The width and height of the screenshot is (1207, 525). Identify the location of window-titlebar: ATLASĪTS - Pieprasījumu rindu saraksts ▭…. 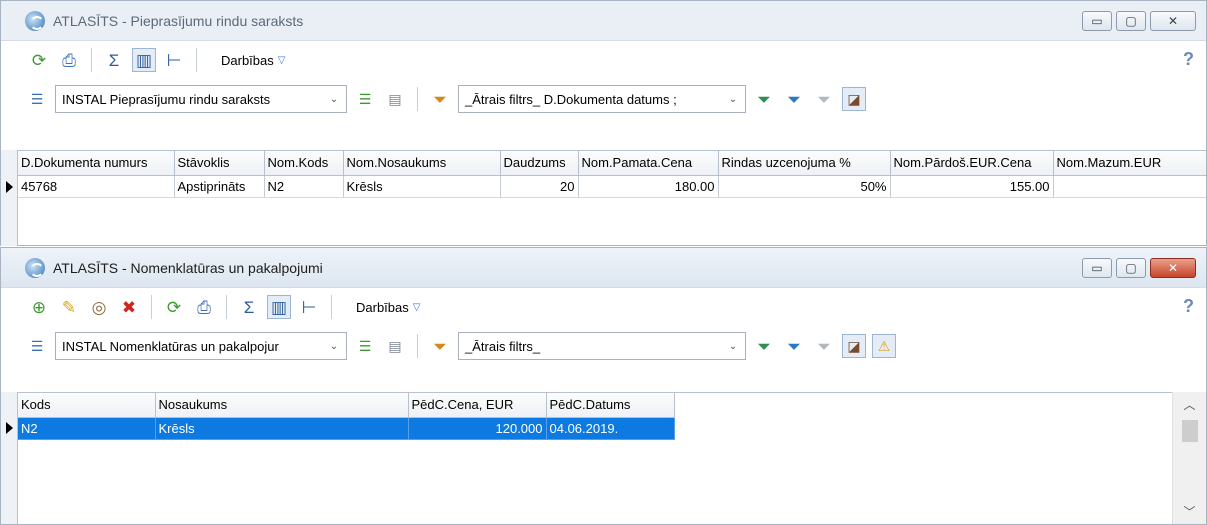
(603, 21).